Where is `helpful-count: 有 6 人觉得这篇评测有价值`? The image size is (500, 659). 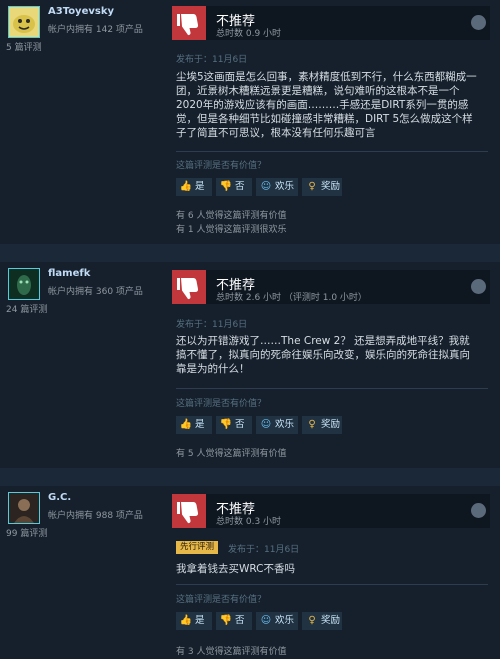
helpful-count: 有 6 人觉得这篇评测有价值 is located at coordinates (231, 216).